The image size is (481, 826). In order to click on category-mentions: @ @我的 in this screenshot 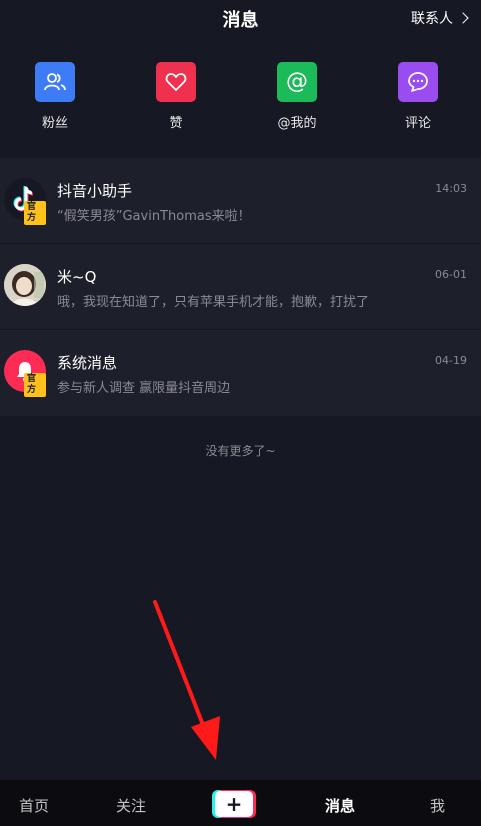, I will do `click(297, 96)`.